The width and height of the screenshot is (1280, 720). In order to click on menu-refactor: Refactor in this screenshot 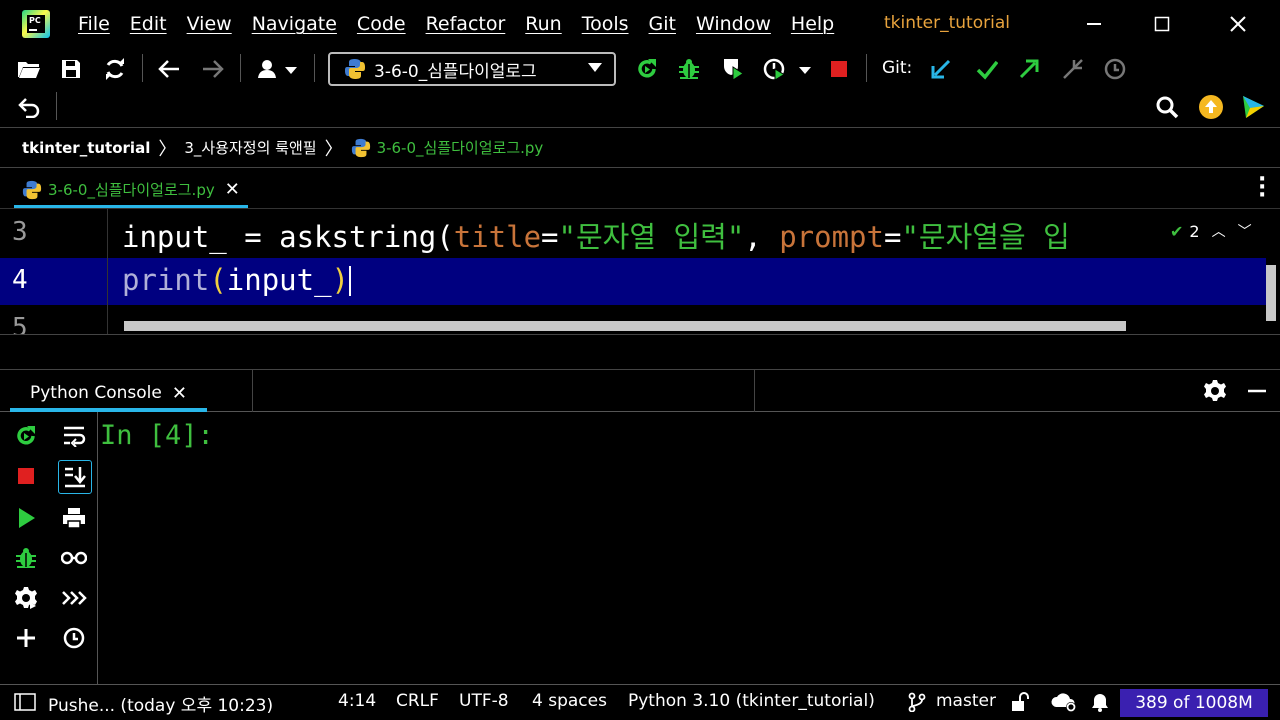, I will do `click(466, 24)`.